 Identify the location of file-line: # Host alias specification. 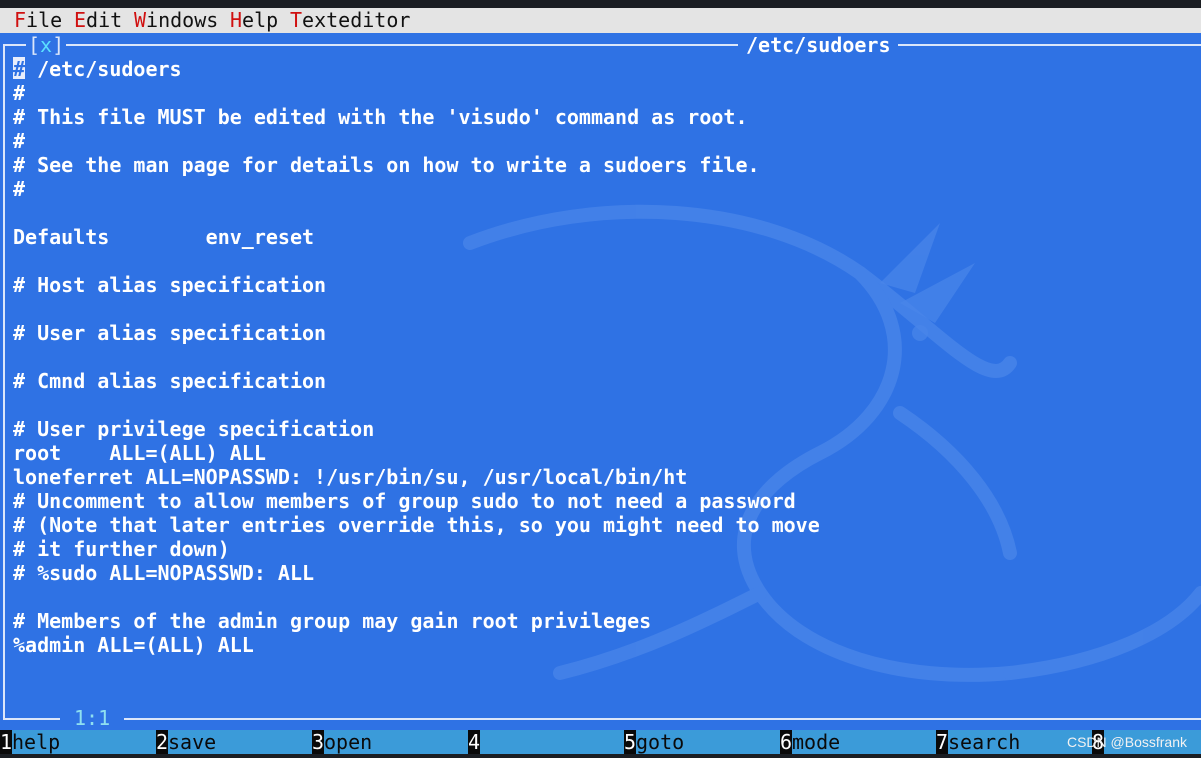
(170, 285).